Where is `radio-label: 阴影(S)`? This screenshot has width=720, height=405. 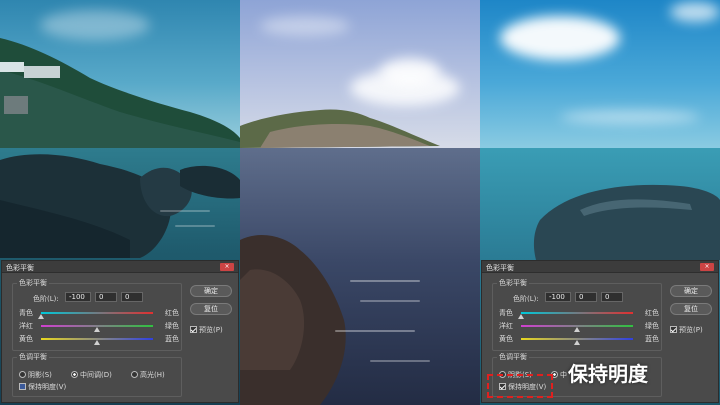 radio-label: 阴影(S) is located at coordinates (40, 375).